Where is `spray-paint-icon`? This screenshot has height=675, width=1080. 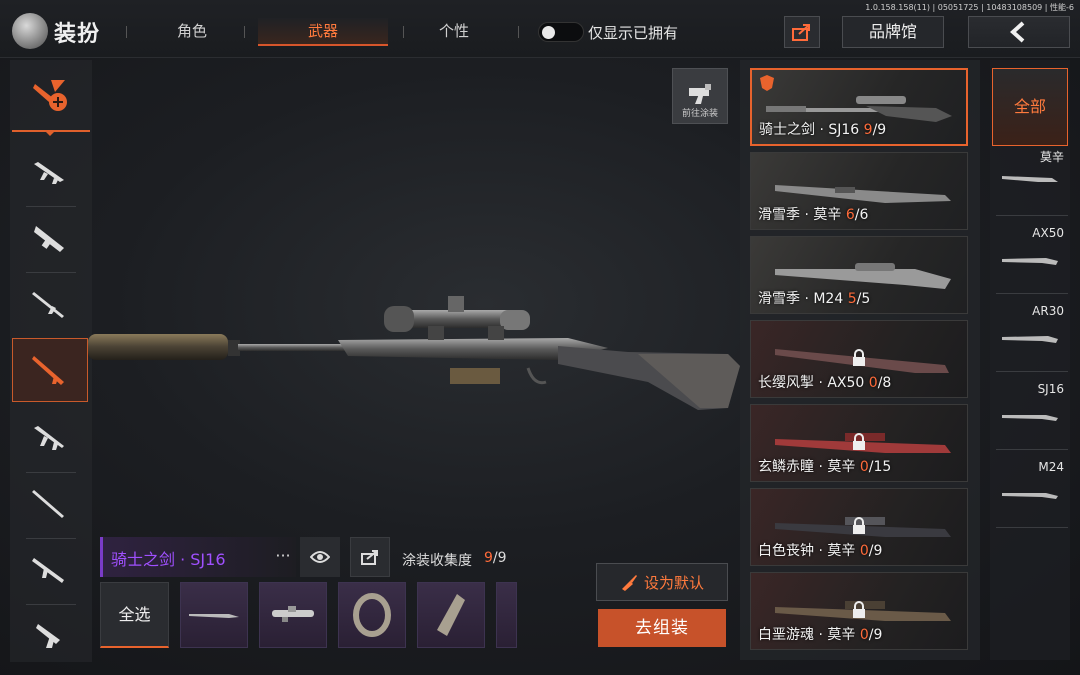 spray-paint-icon is located at coordinates (700, 94).